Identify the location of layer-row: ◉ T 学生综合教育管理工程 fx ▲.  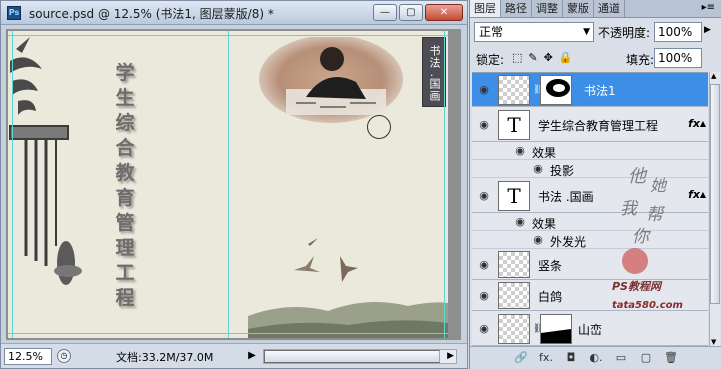
(590, 125).